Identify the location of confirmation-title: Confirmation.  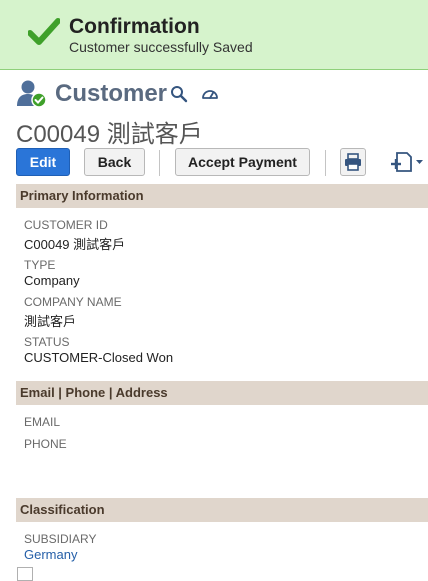
(134, 26).